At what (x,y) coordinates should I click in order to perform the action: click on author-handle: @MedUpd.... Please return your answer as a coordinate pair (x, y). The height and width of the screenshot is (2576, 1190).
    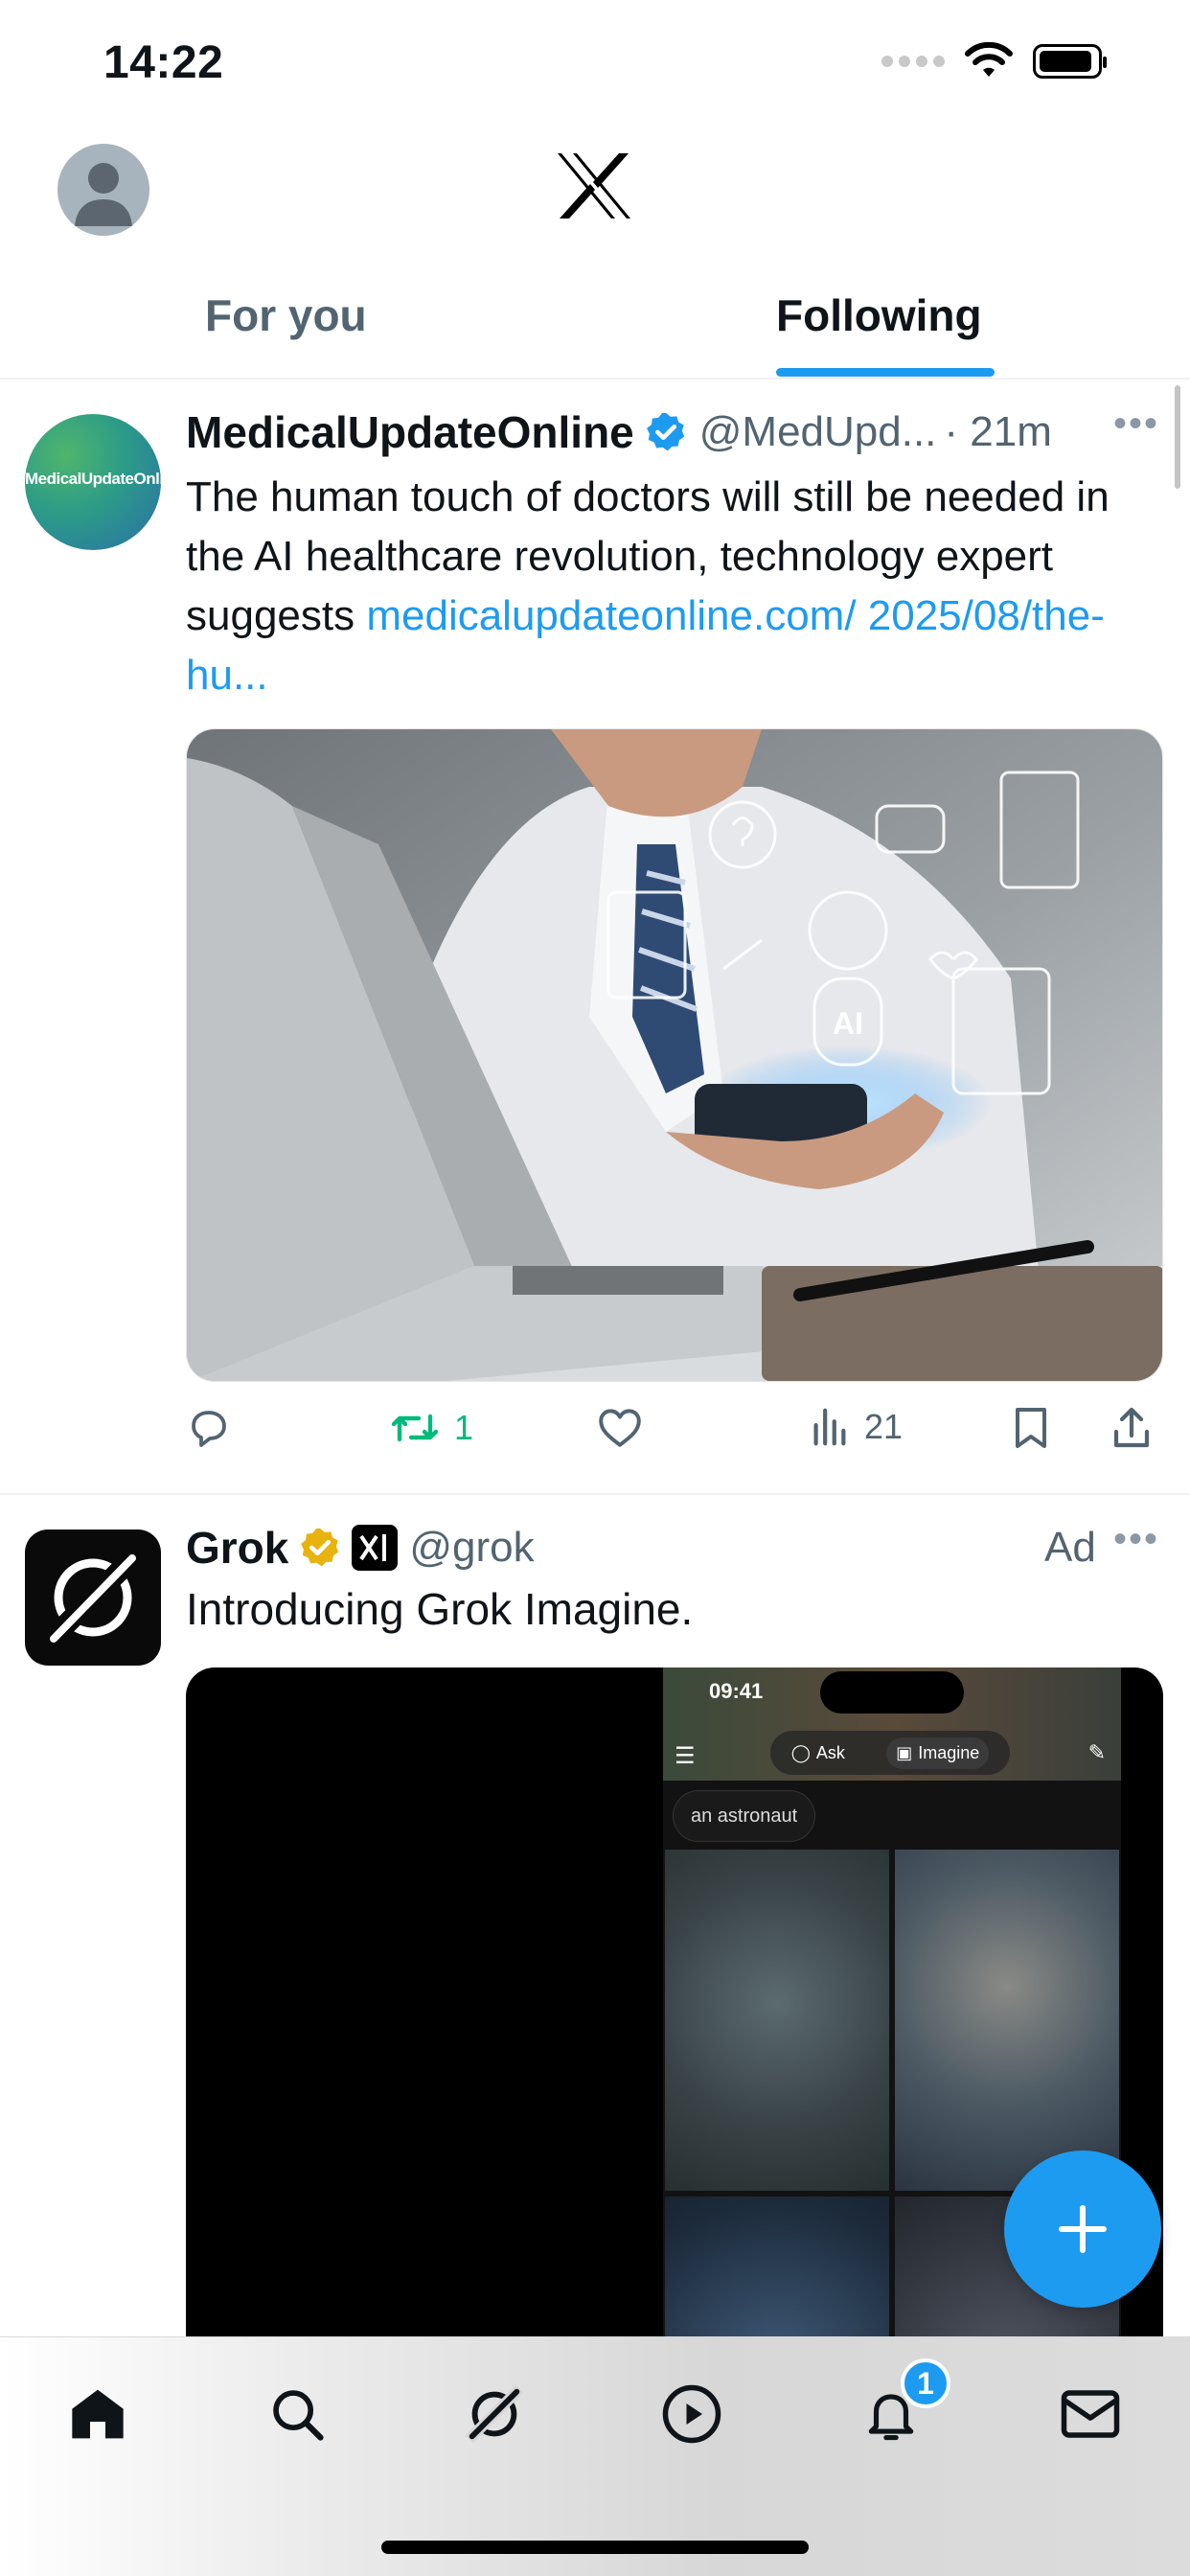
    Looking at the image, I should click on (818, 432).